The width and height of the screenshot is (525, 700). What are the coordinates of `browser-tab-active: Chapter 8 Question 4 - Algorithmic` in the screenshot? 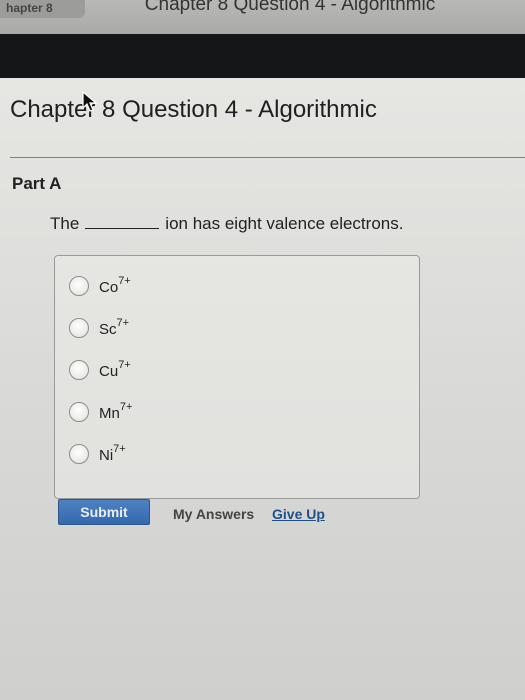 It's located at (290, 10).